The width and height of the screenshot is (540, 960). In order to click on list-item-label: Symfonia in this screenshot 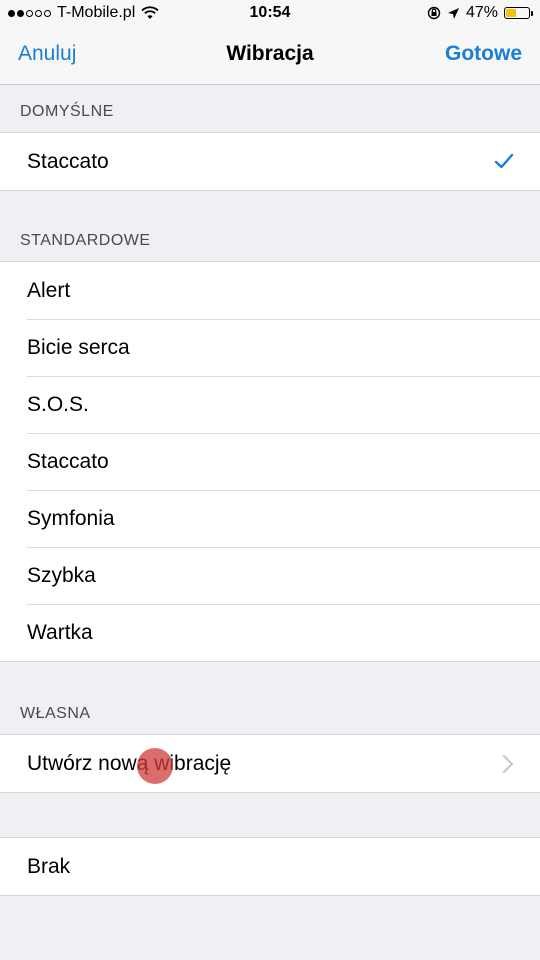, I will do `click(71, 518)`.